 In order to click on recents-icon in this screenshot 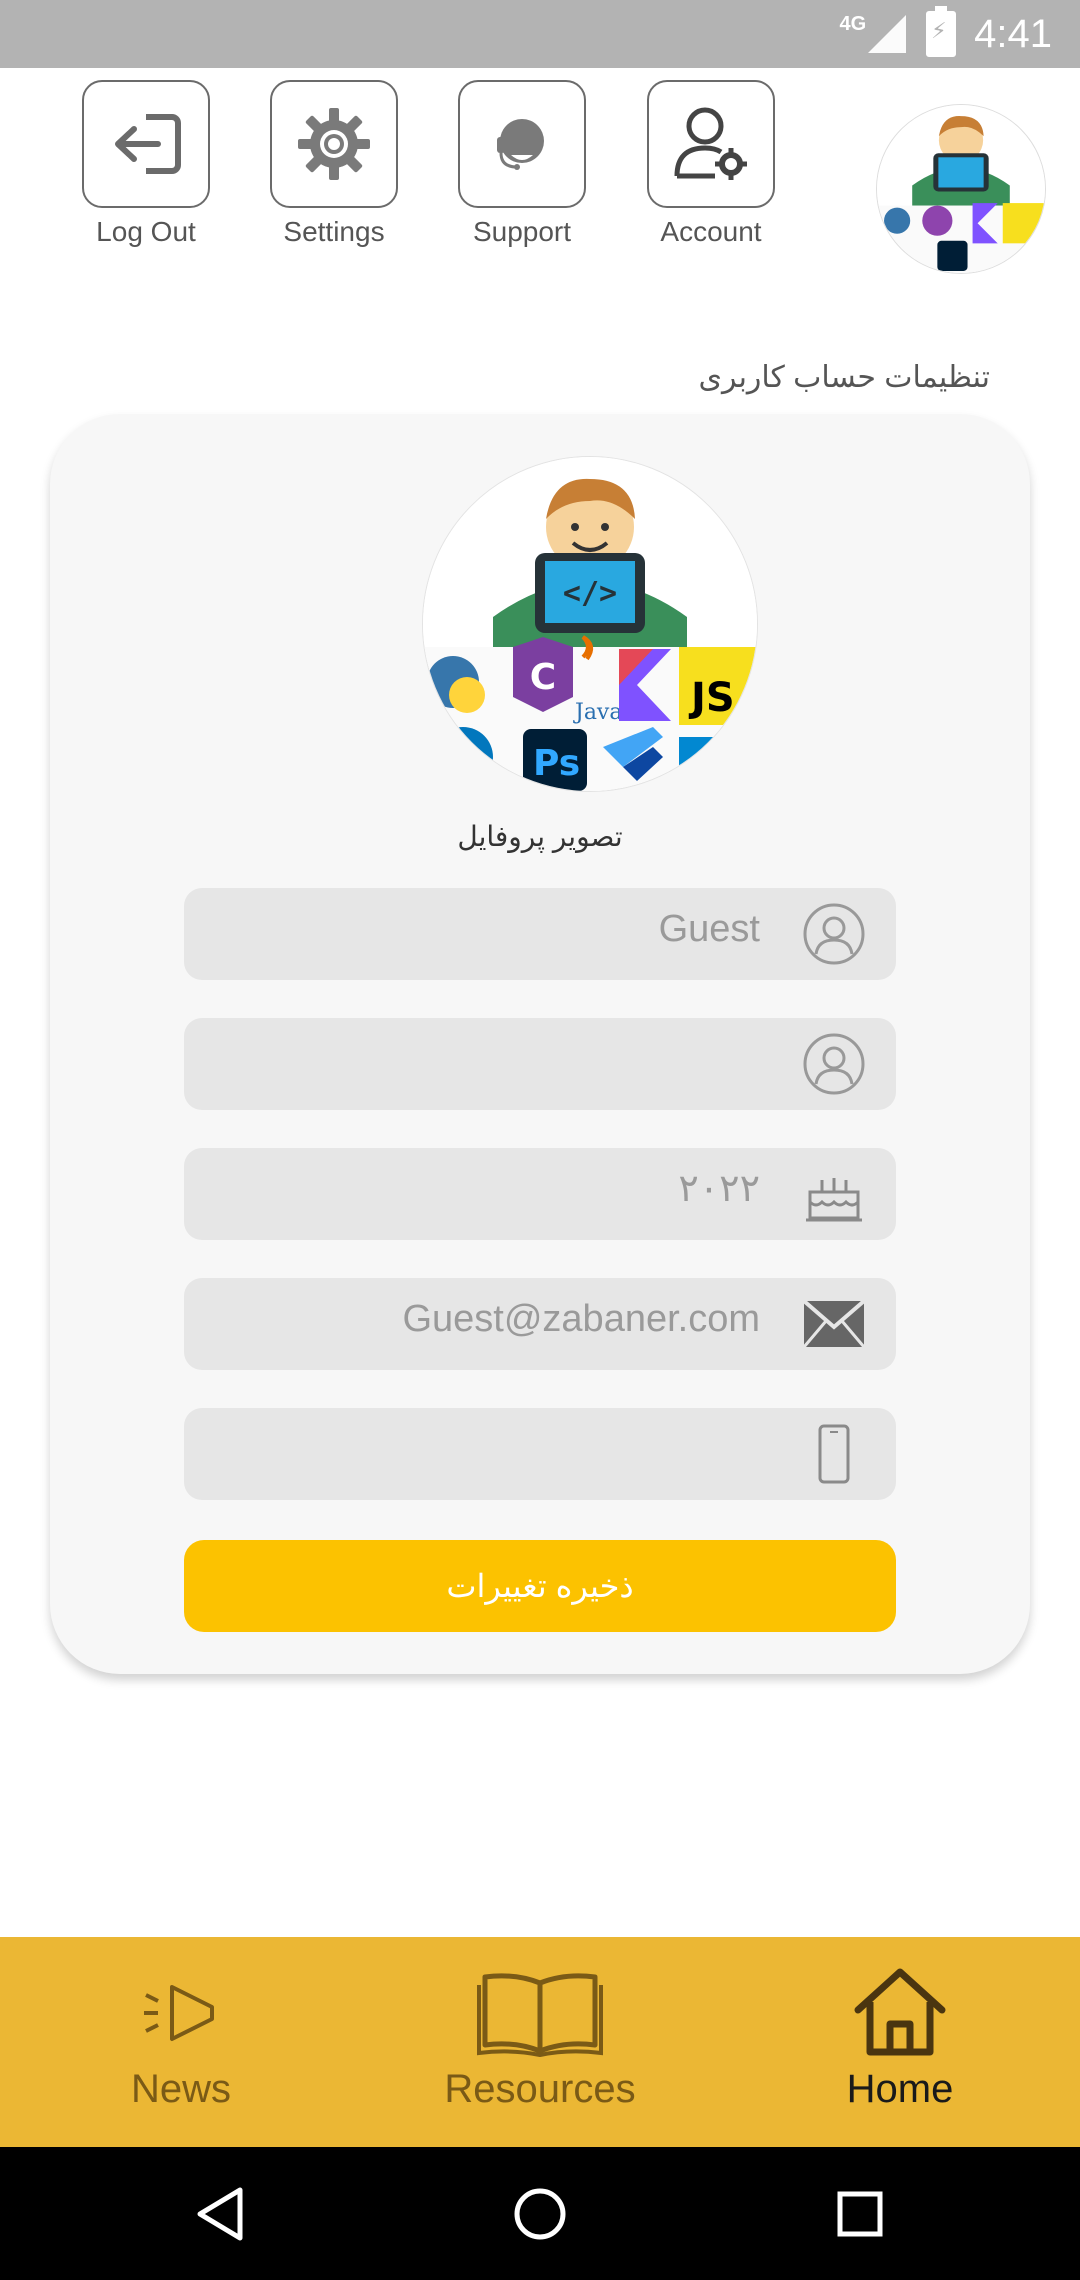, I will do `click(860, 2213)`.